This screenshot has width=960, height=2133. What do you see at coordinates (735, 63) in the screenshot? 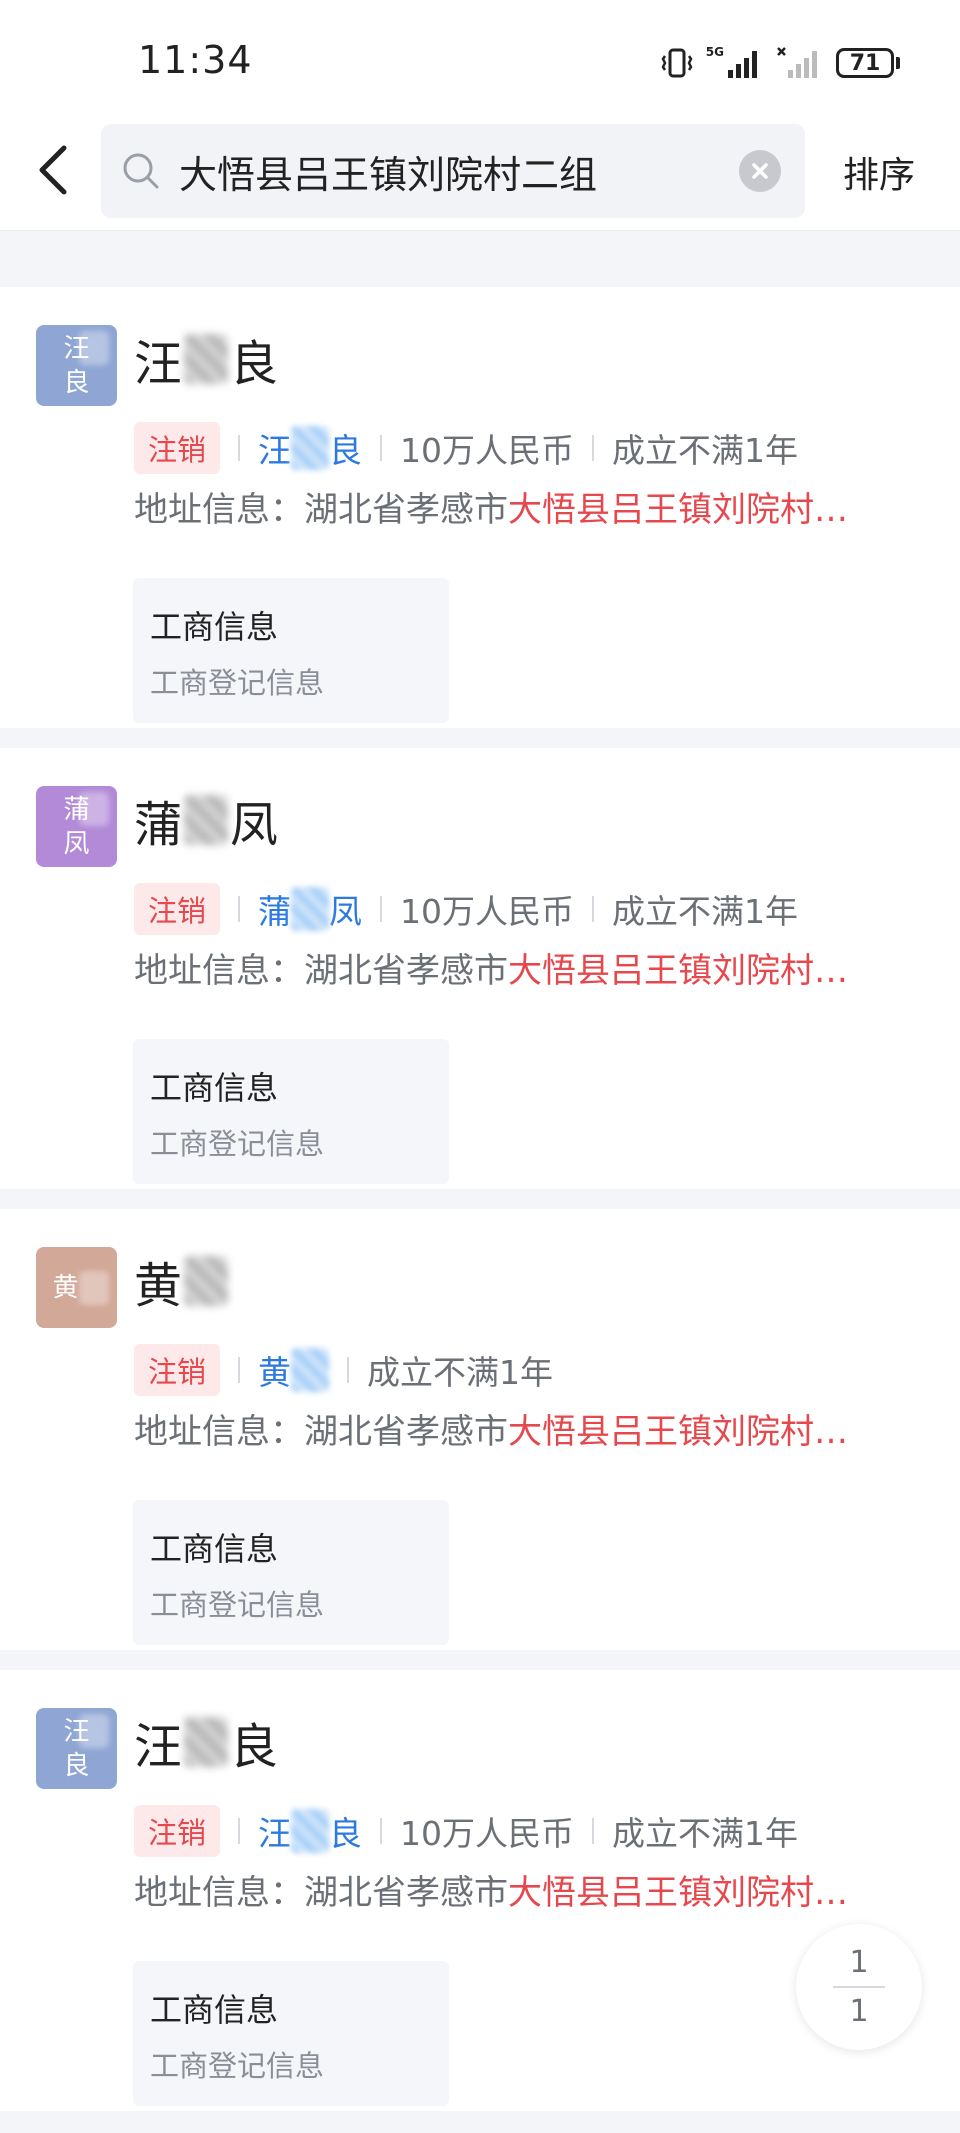
I see `signal-5g-icon: 5G` at bounding box center [735, 63].